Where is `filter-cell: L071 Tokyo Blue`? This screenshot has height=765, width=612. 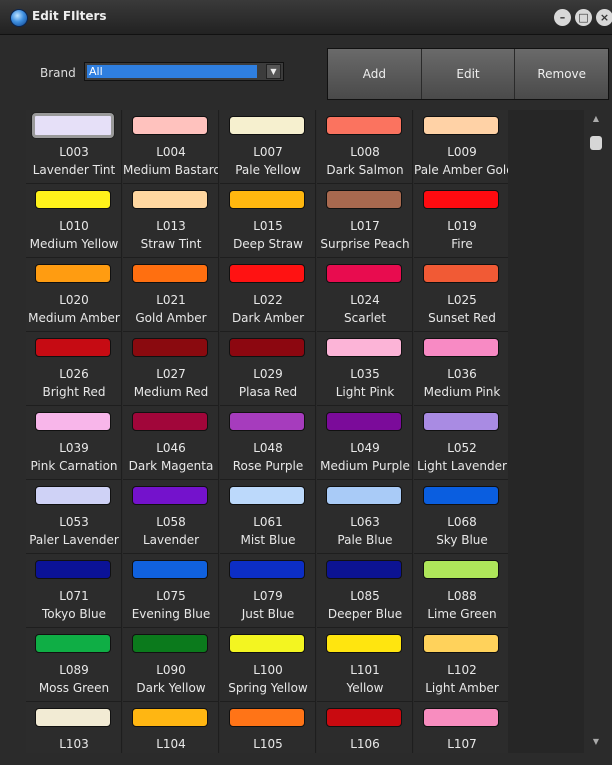 filter-cell: L071 Tokyo Blue is located at coordinates (74, 591).